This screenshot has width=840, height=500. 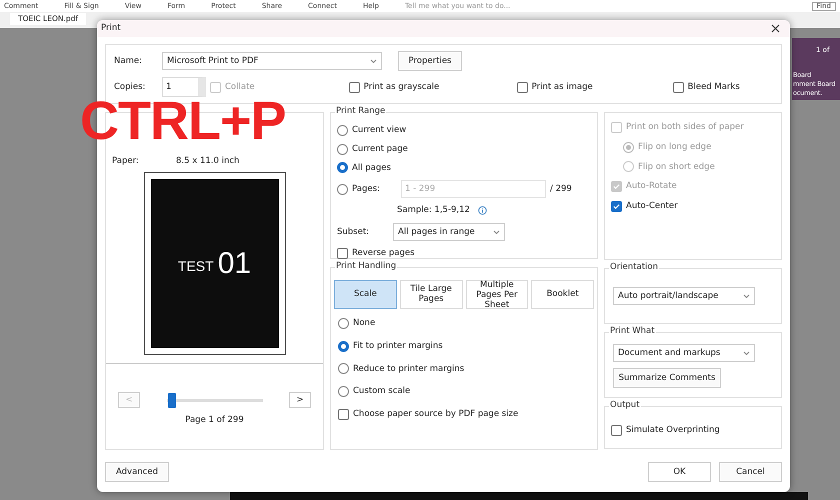 What do you see at coordinates (685, 127) in the screenshot?
I see `checkbox-label: Print on both sides of paper` at bounding box center [685, 127].